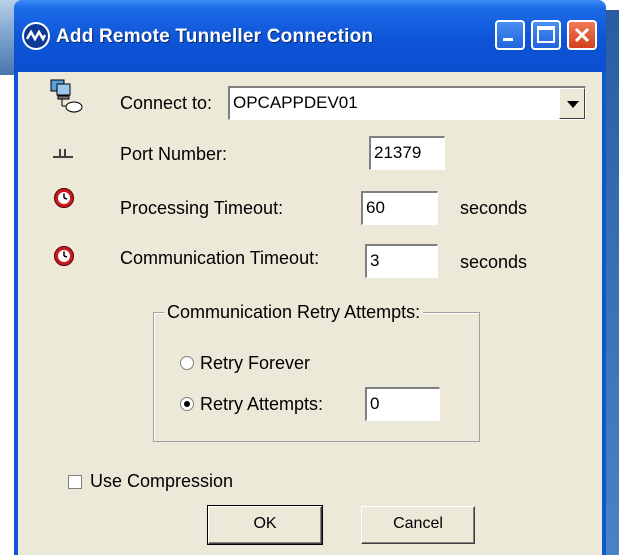 This screenshot has width=619, height=555. What do you see at coordinates (407, 103) in the screenshot?
I see `connect-to-combobox: OPCAPPDEV01` at bounding box center [407, 103].